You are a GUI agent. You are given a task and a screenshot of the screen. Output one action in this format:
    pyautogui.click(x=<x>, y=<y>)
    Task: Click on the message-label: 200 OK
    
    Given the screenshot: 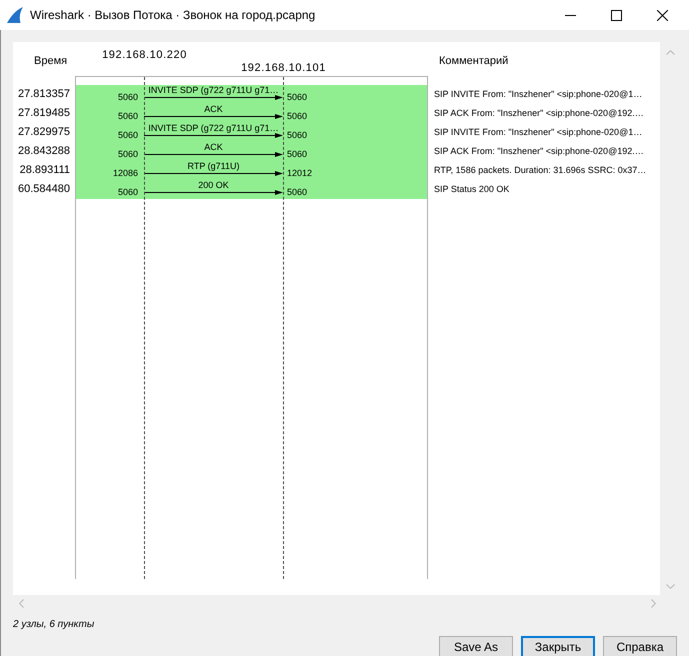 What is the action you would take?
    pyautogui.click(x=213, y=185)
    